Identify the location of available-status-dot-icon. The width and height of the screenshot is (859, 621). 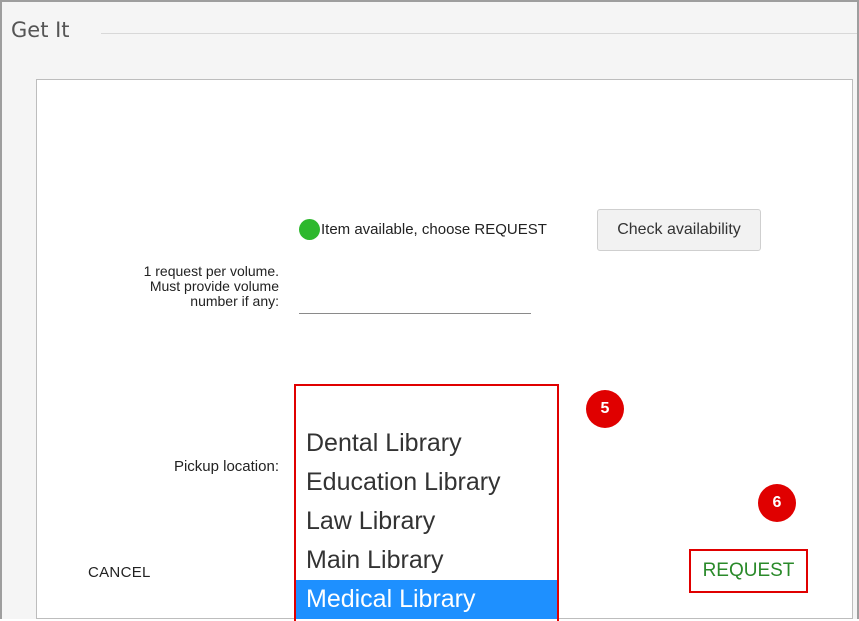
(309, 229).